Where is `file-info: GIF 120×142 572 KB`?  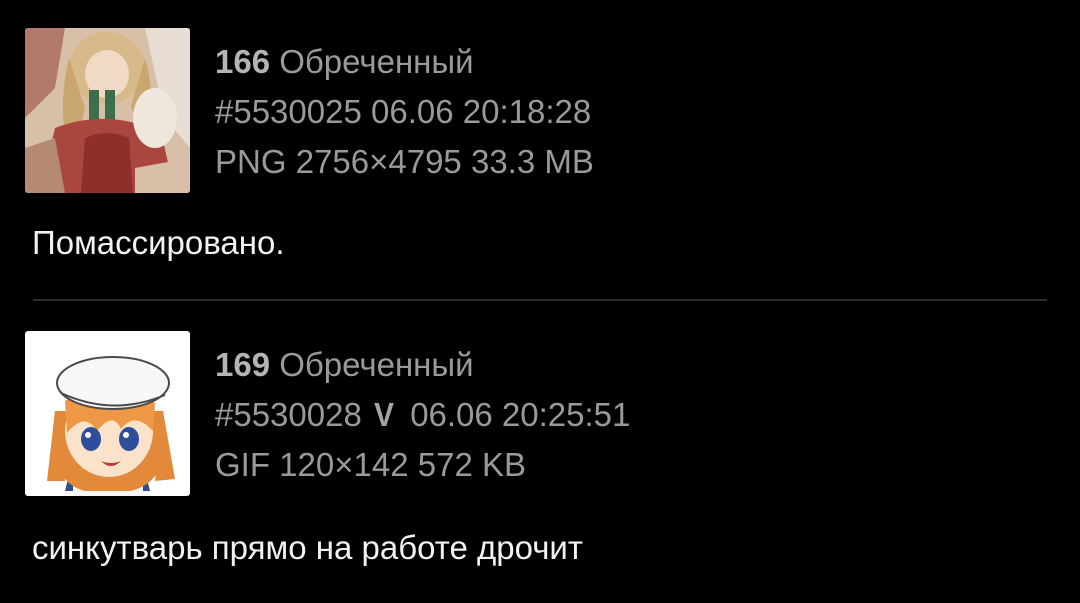
file-info: GIF 120×142 572 KB is located at coordinates (422, 465).